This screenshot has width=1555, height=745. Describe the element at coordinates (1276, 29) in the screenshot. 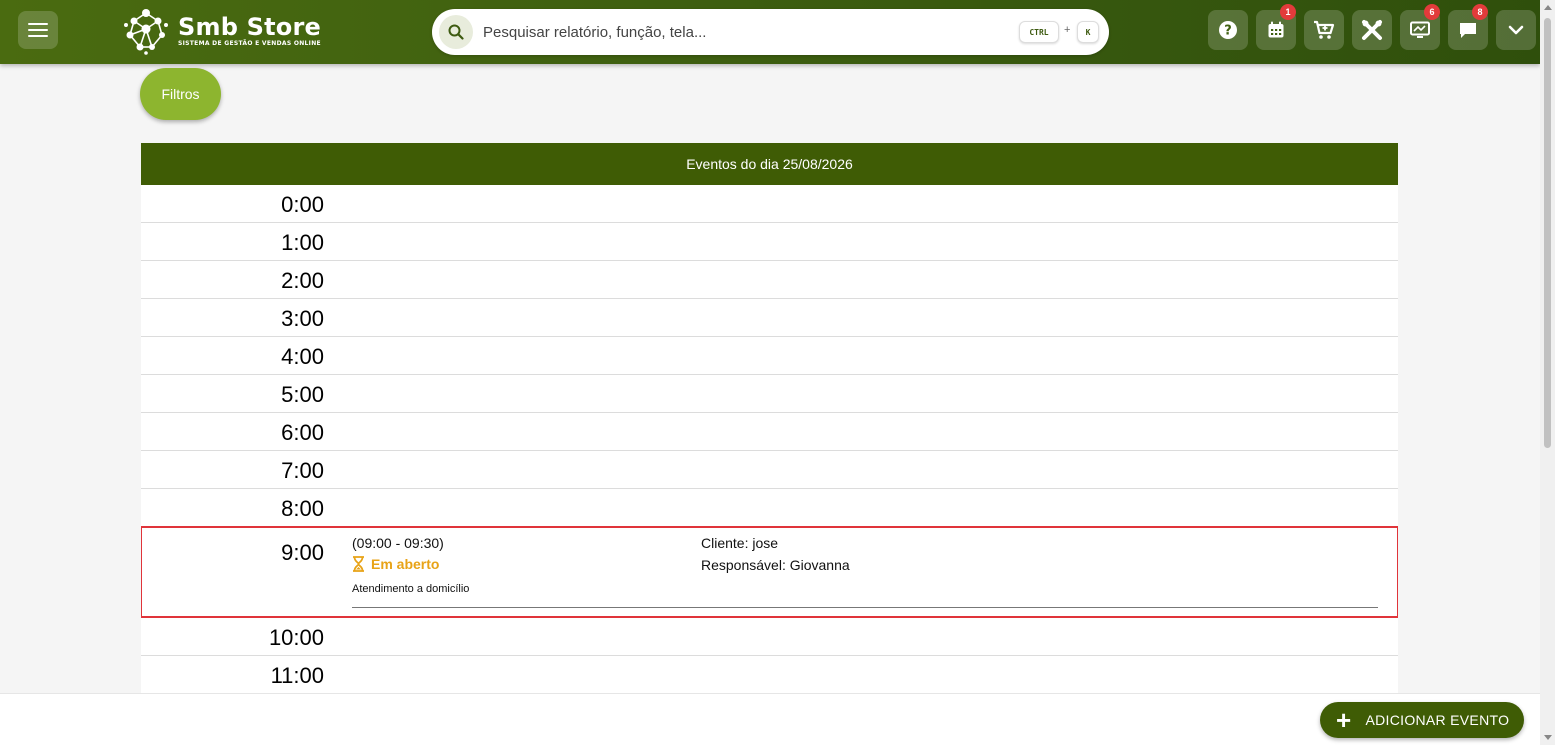

I see `calendar-icon` at that location.